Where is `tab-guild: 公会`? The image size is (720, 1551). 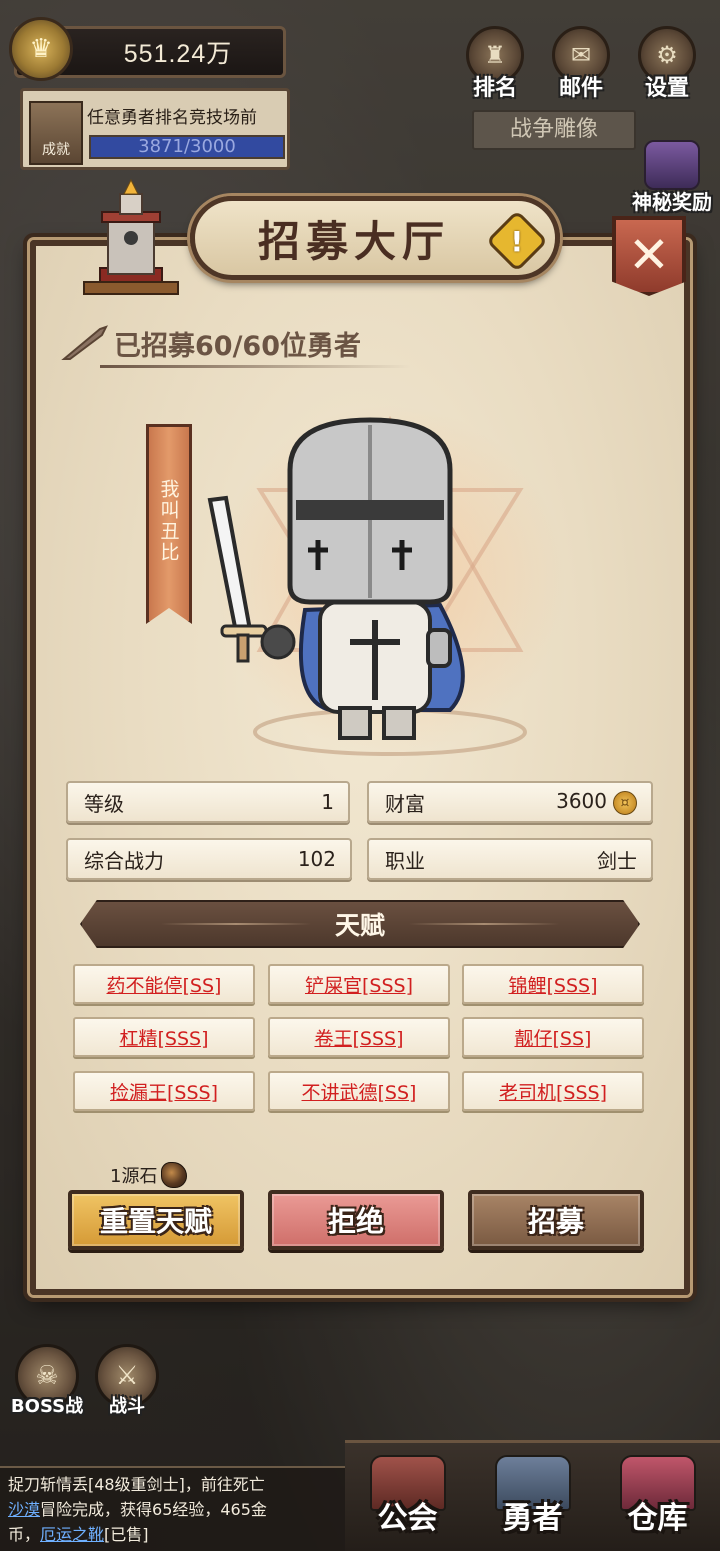
tab-guild: 公会 is located at coordinates (408, 1492).